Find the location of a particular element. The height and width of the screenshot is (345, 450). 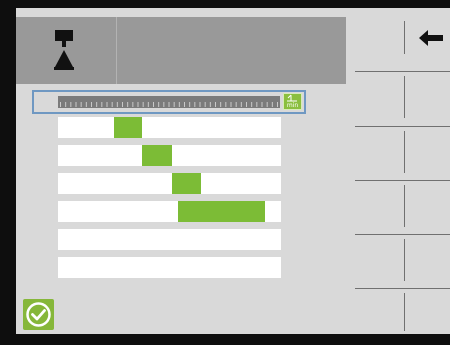

header-bar is located at coordinates (181, 50).